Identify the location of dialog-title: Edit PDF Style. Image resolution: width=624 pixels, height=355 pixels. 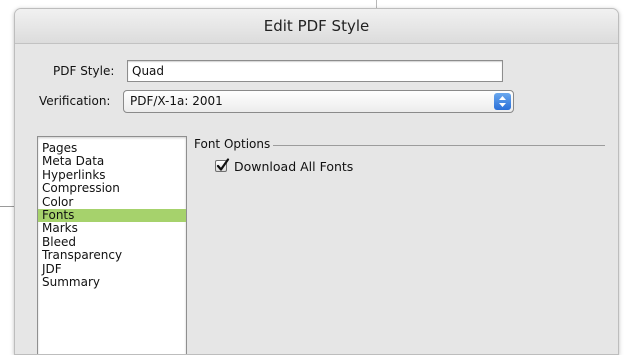
(316, 26).